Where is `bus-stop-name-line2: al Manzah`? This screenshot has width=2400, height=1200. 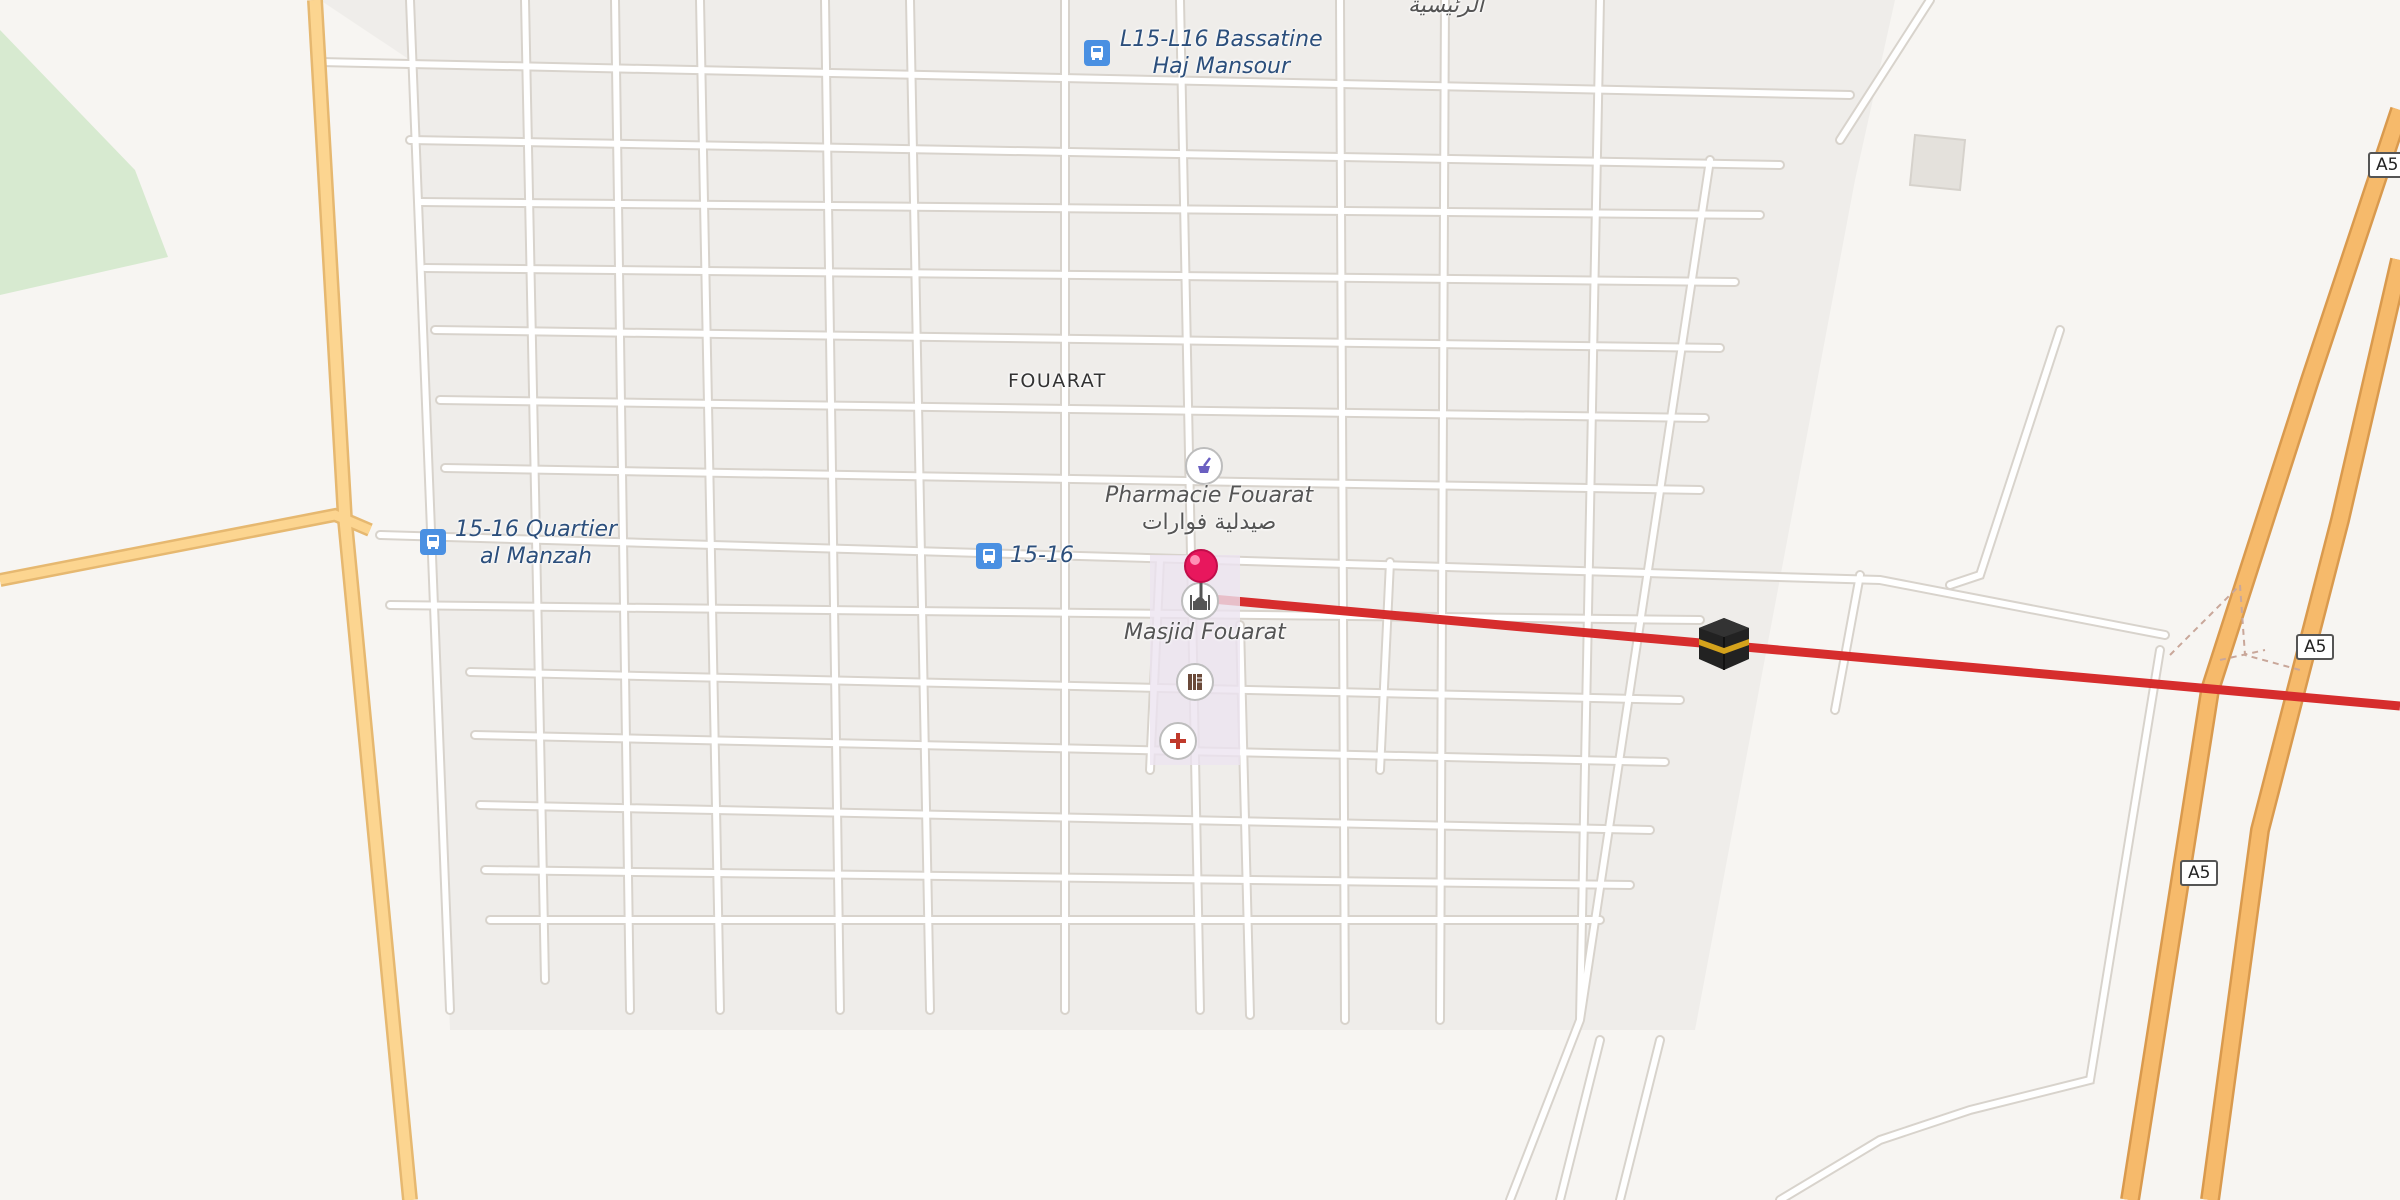
bus-stop-name-line2: al Manzah is located at coordinates (536, 556).